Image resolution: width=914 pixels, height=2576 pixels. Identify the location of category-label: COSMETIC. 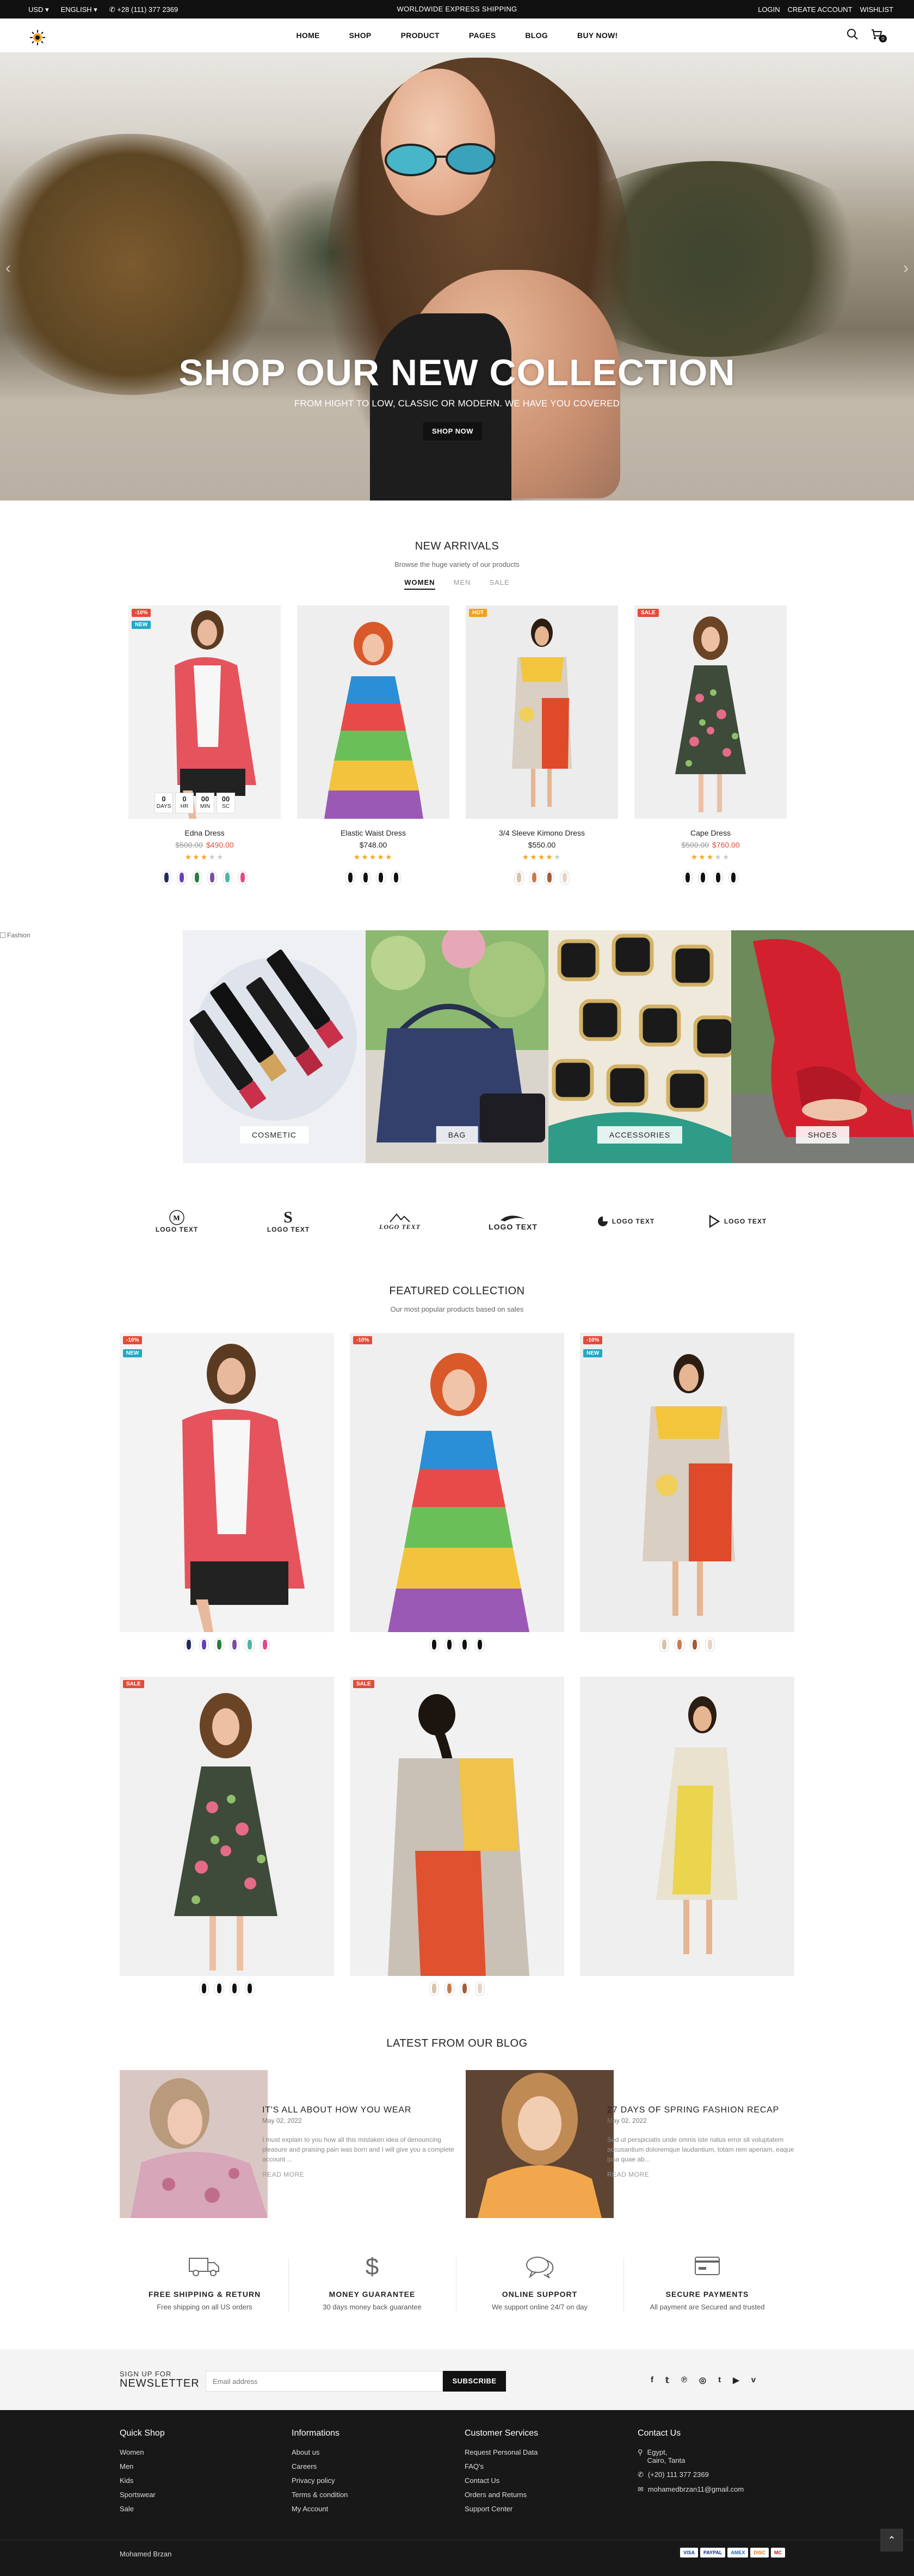
(274, 1135).